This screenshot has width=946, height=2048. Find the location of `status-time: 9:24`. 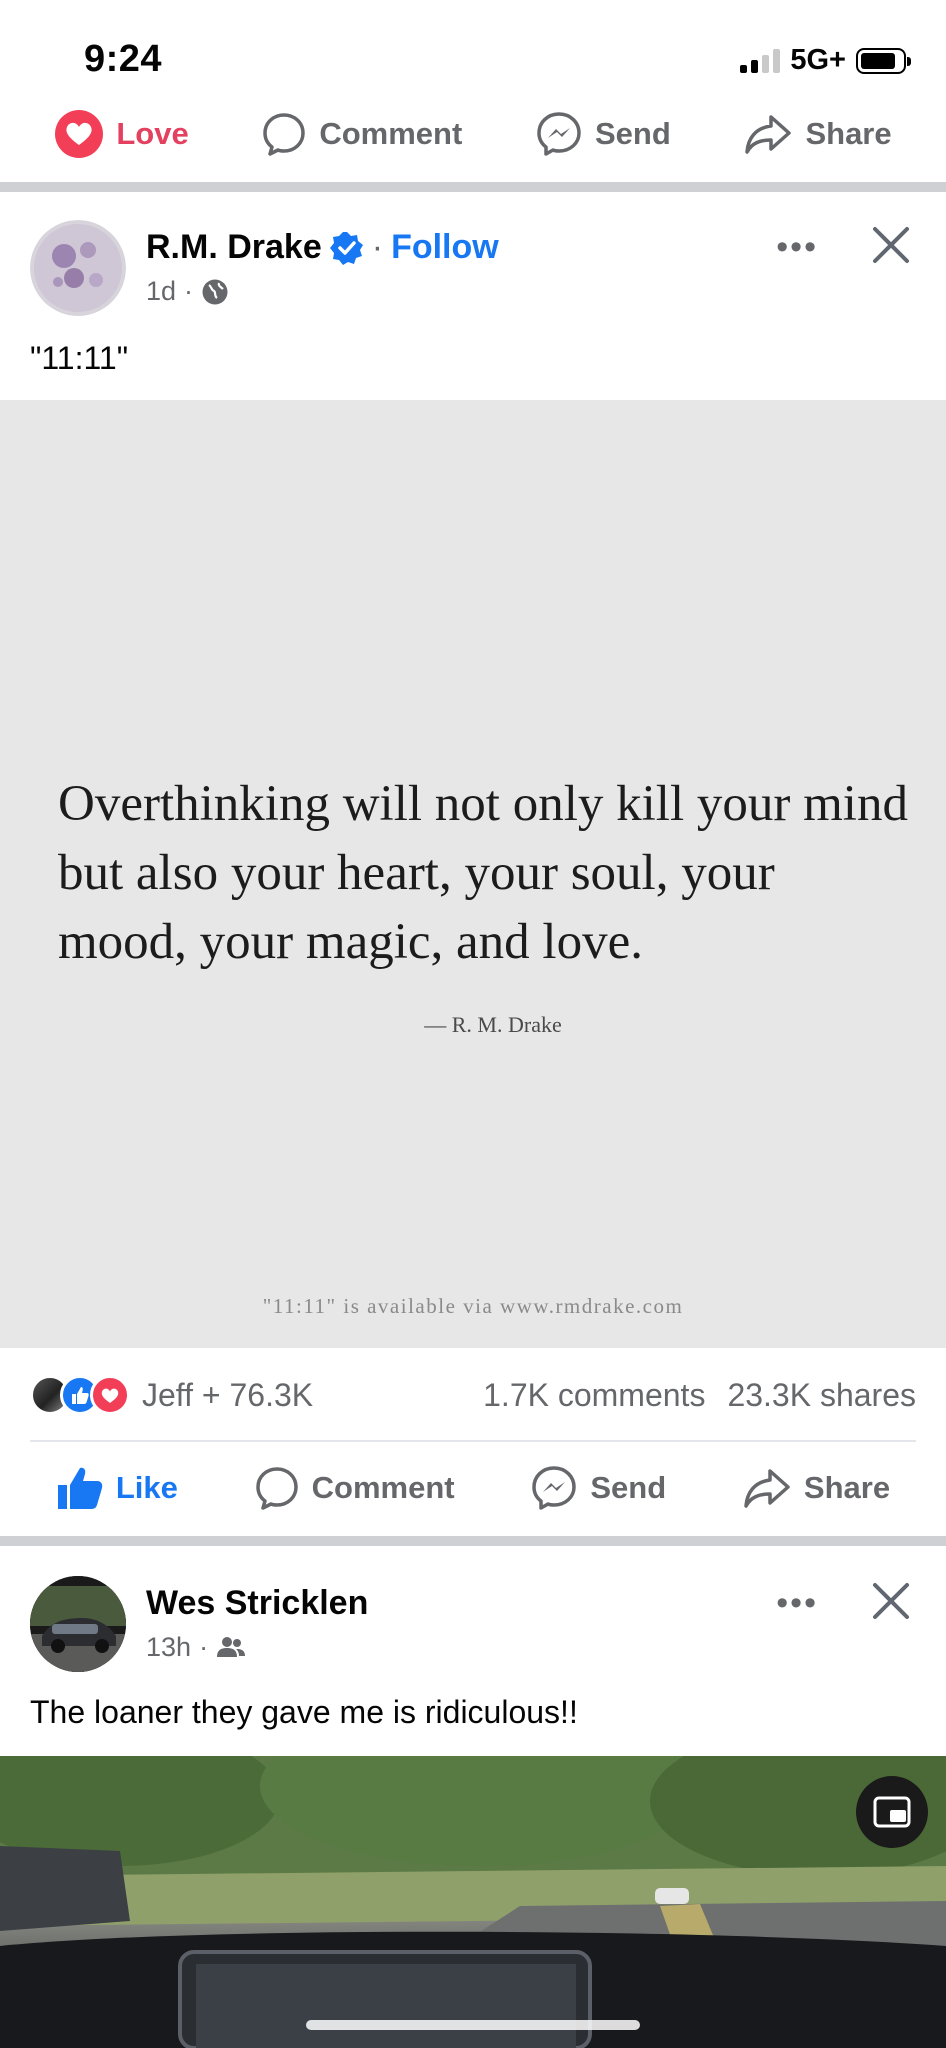

status-time: 9:24 is located at coordinates (123, 59).